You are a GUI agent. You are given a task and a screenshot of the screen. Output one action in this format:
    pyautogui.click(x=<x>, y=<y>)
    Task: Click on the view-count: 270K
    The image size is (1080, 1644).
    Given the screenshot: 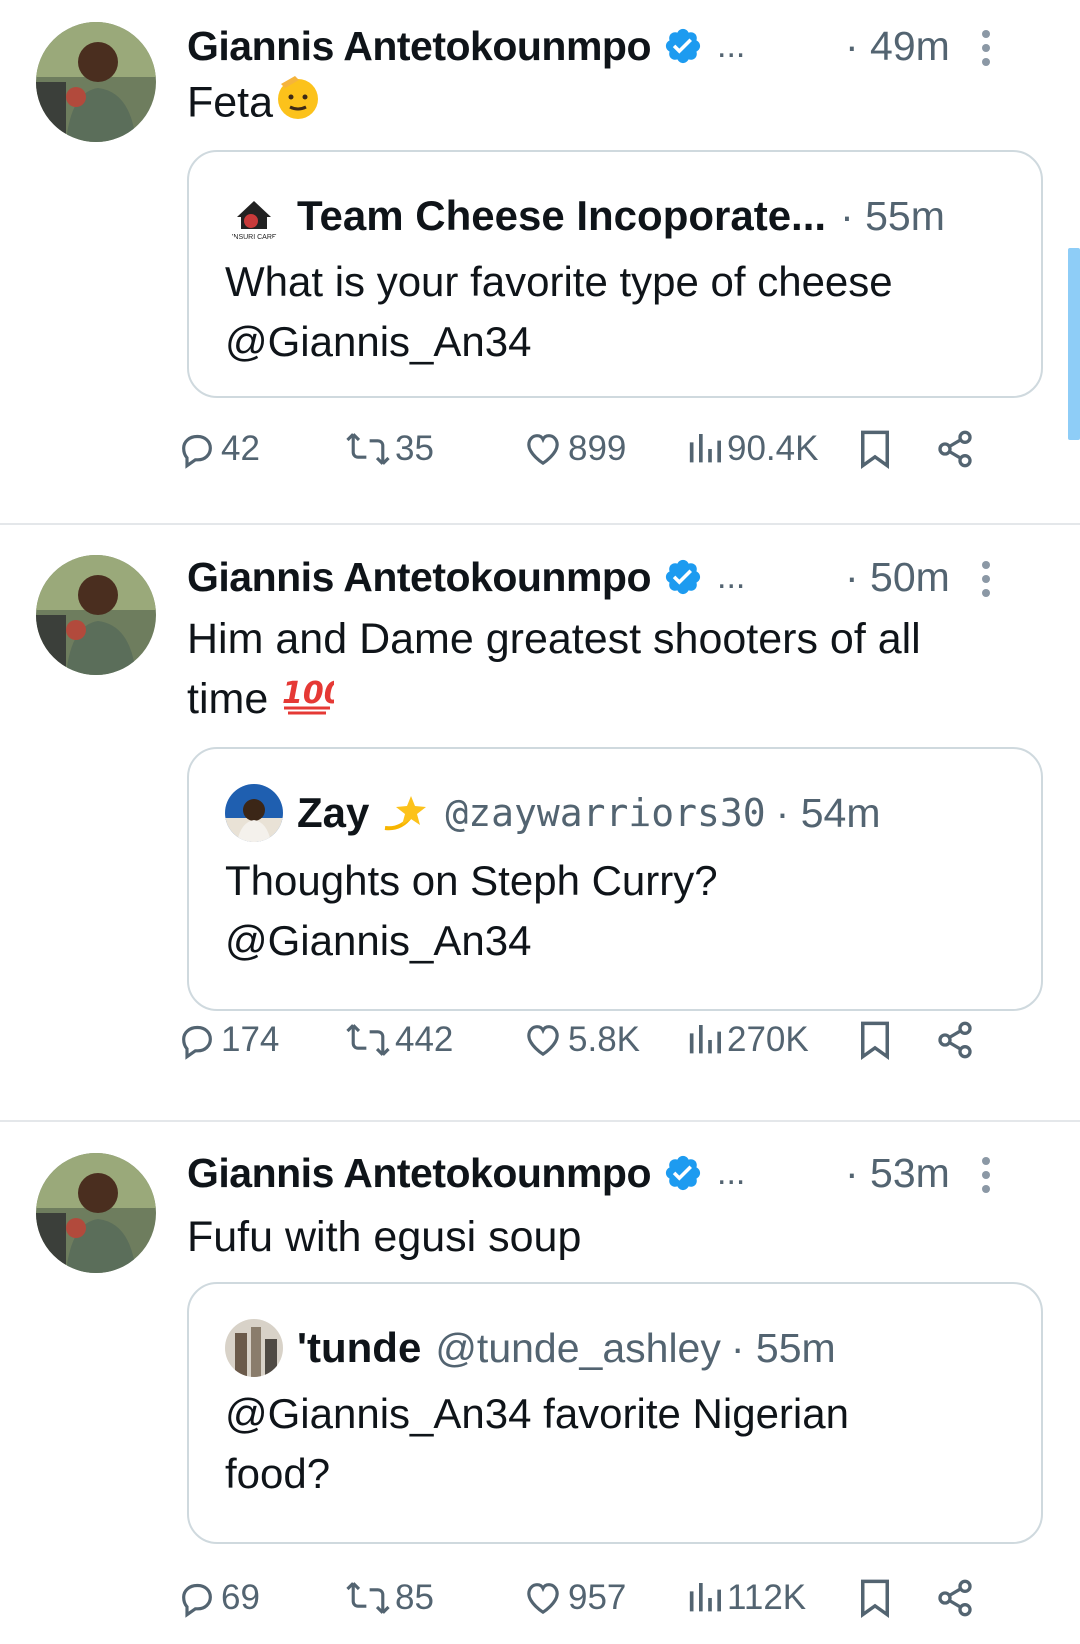 What is the action you would take?
    pyautogui.click(x=768, y=1039)
    